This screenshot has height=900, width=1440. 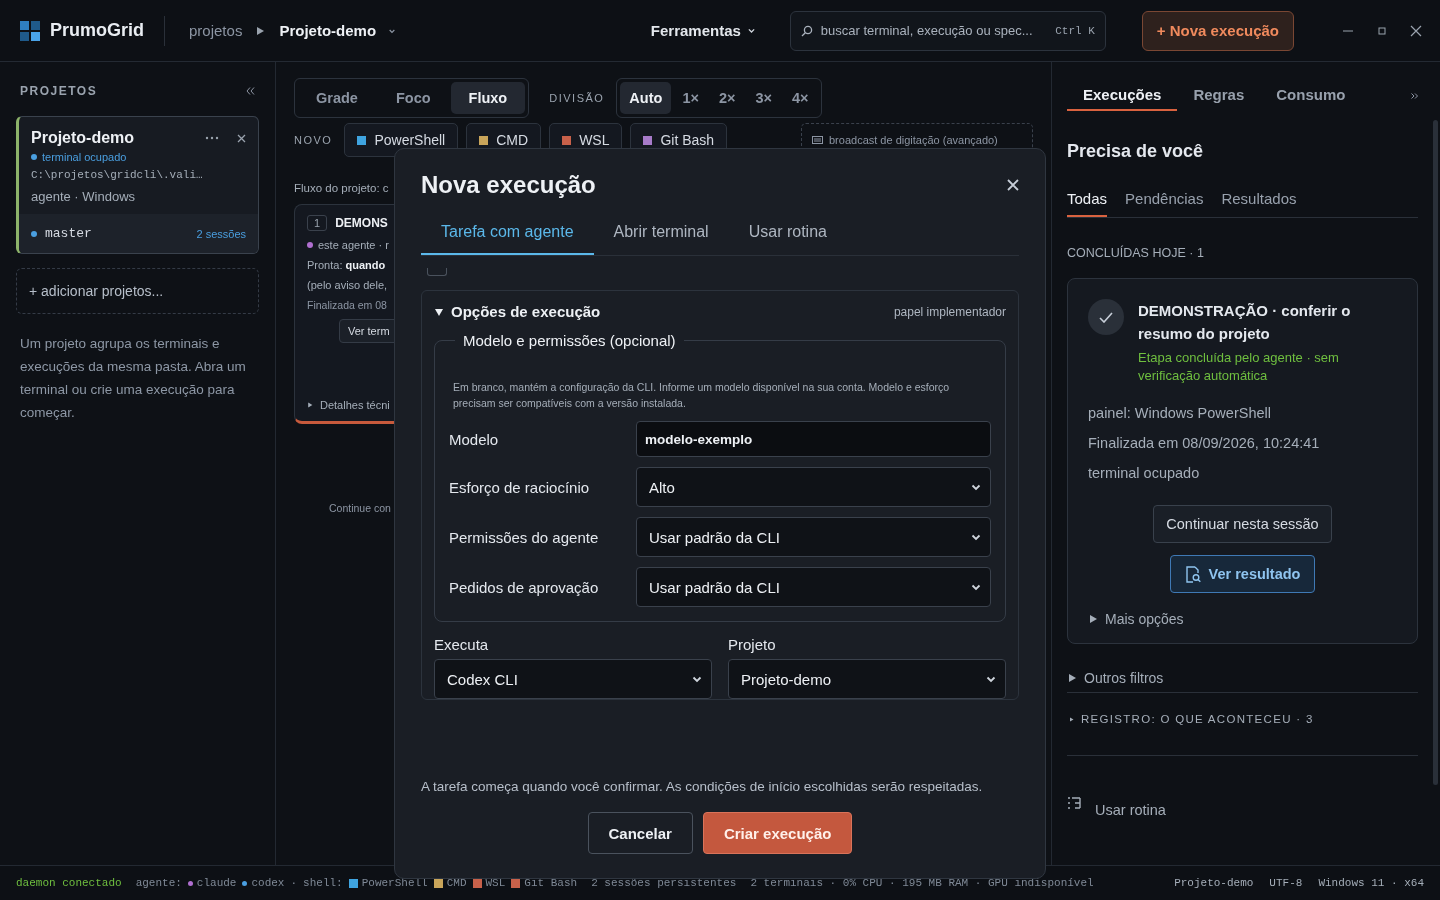 What do you see at coordinates (1136, 151) in the screenshot?
I see `section-heading: Precisa de você` at bounding box center [1136, 151].